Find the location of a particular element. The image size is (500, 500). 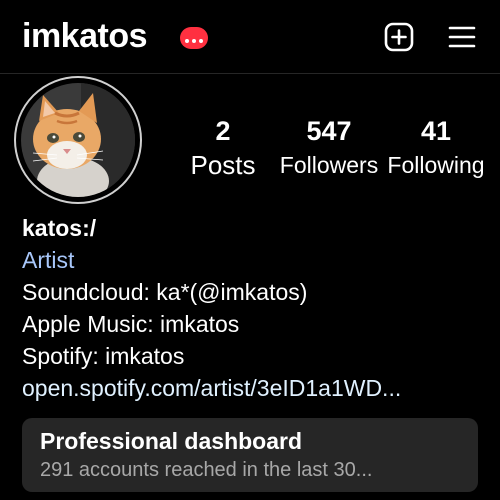

following-stat: 41 Following is located at coordinates (436, 148).